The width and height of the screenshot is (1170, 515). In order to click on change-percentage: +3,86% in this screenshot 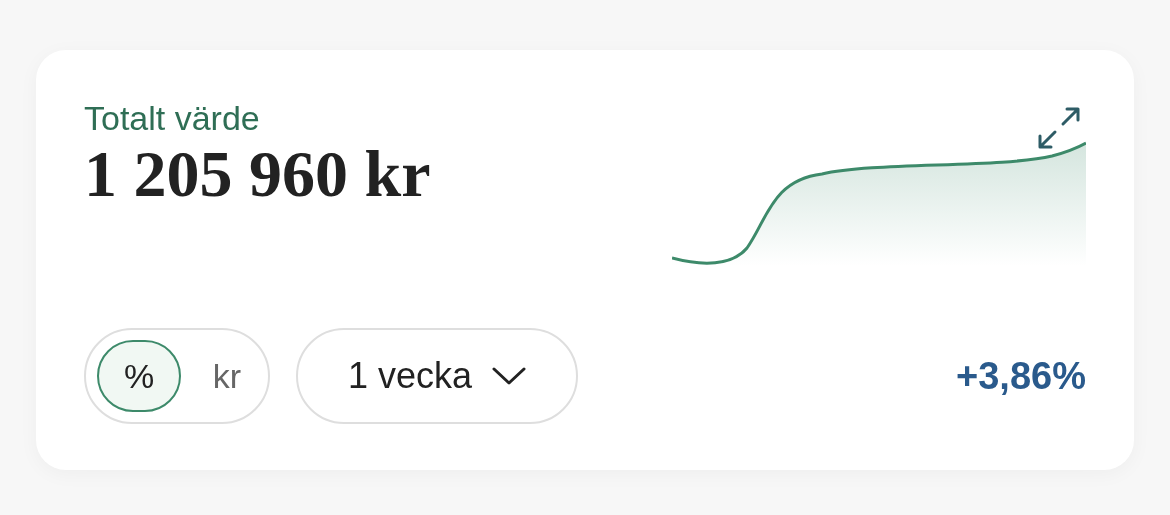, I will do `click(1021, 376)`.